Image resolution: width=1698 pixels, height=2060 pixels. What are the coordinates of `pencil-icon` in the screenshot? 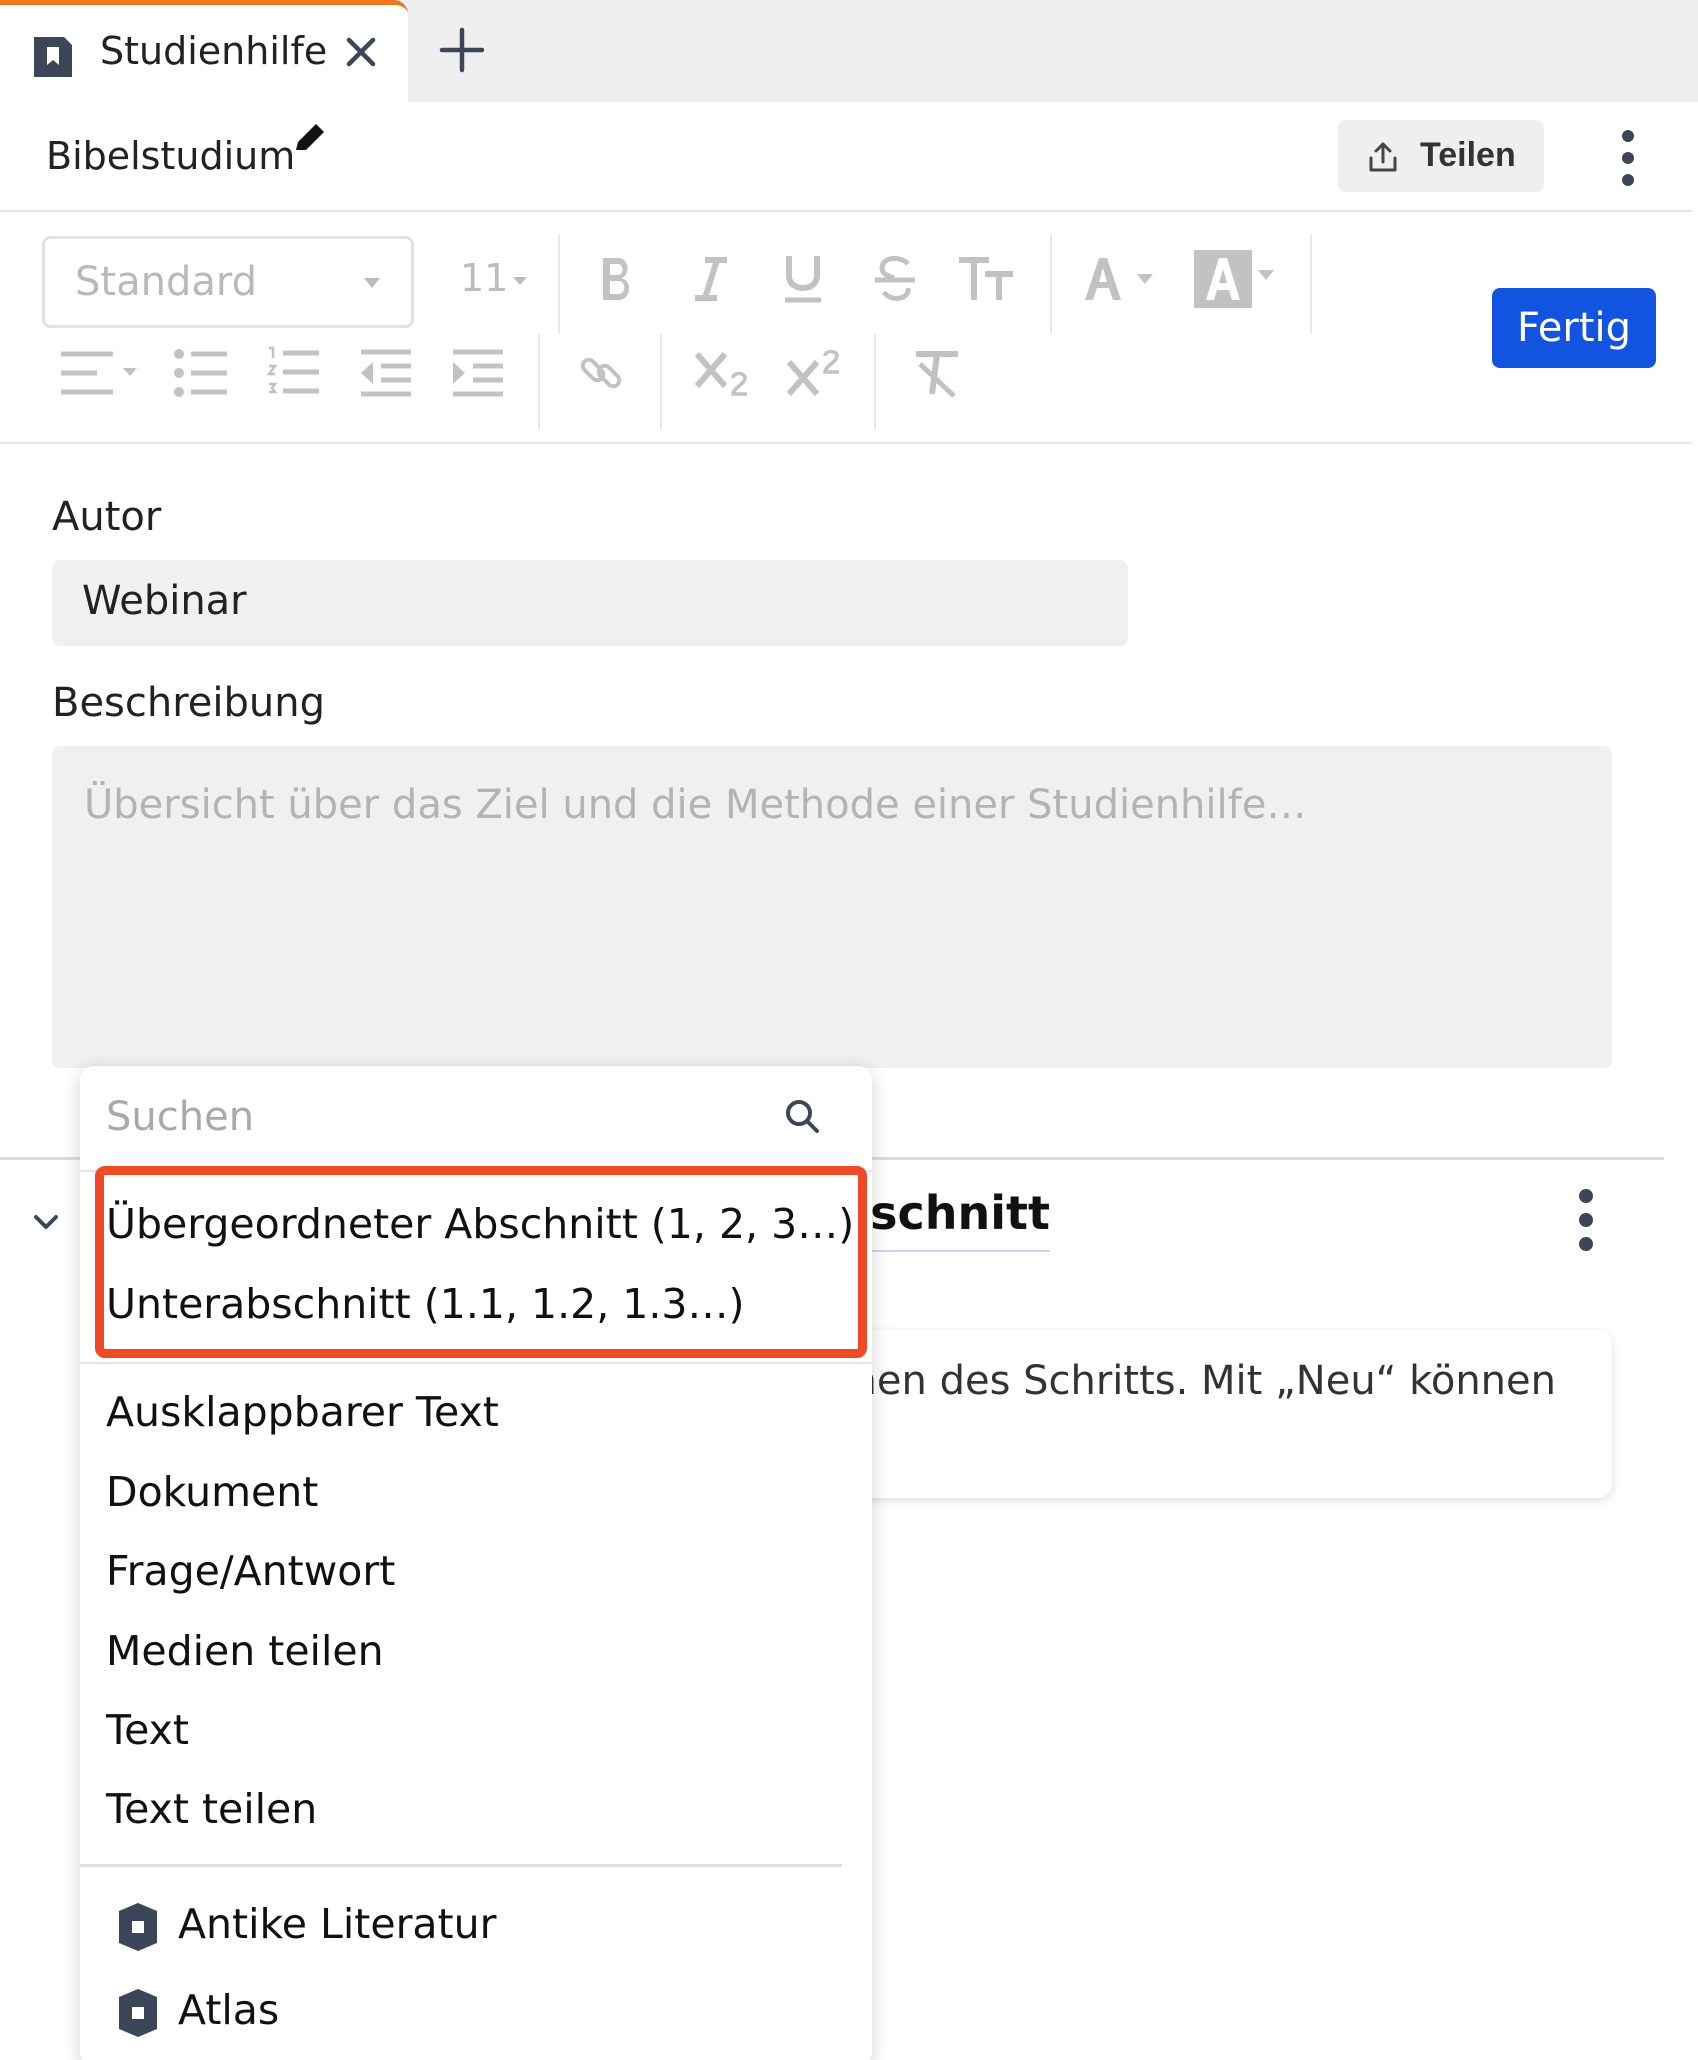 It's located at (310, 138).